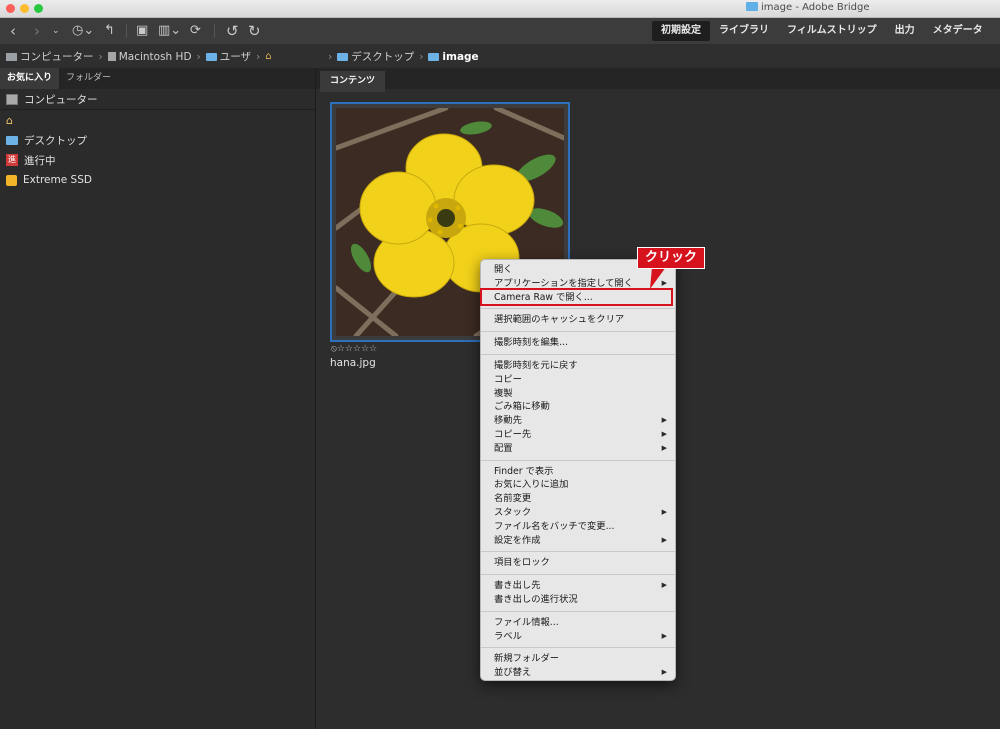 This screenshot has height=729, width=1000. Describe the element at coordinates (578, 485) in the screenshot. I see `menu-item: お気に入りに追加` at that location.